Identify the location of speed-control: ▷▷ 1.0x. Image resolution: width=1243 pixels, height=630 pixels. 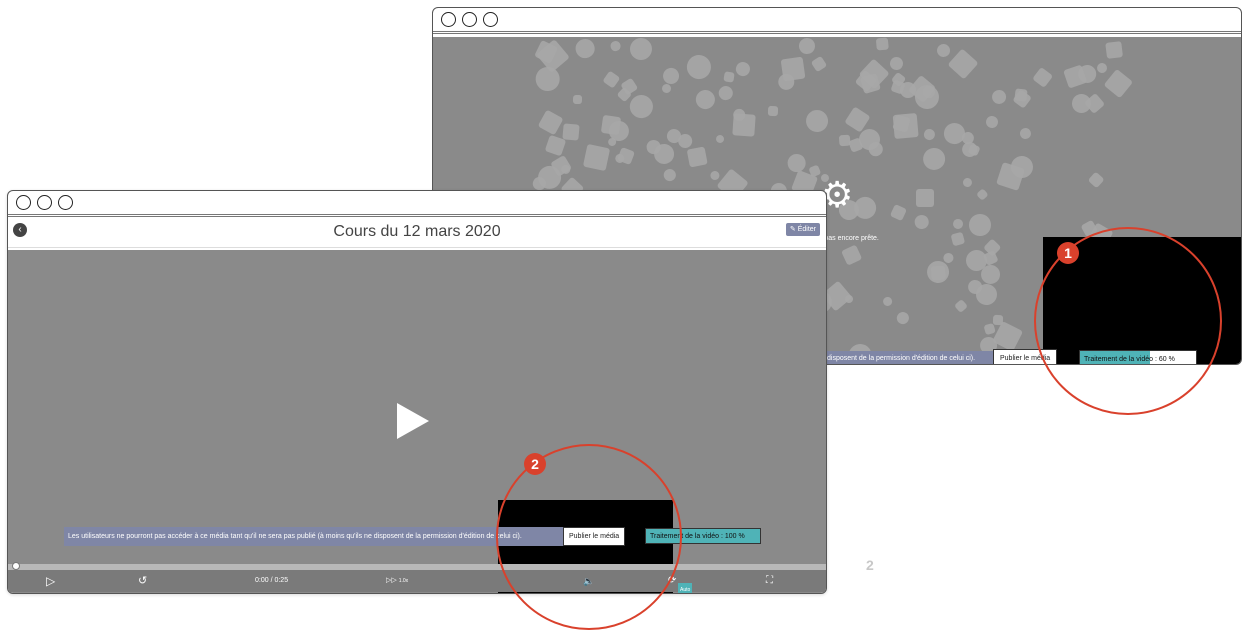
(397, 581).